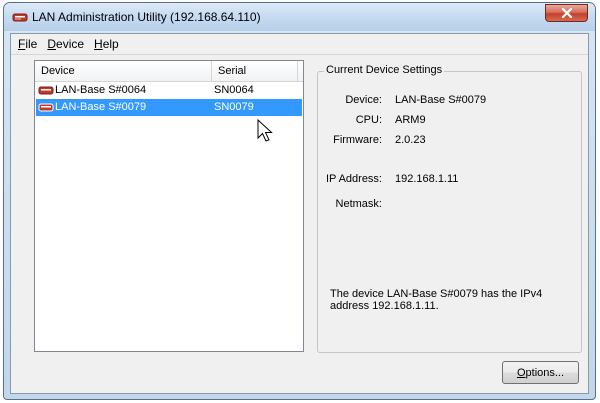  I want to click on menu-device: Device, so click(65, 44).